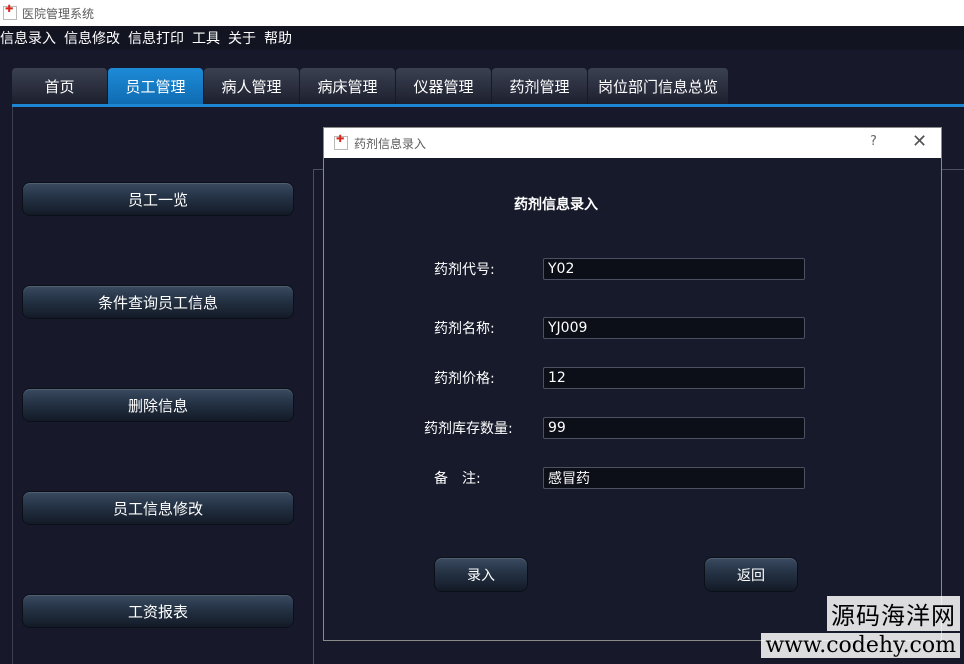  I want to click on window-title: 医院管理系统, so click(58, 13).